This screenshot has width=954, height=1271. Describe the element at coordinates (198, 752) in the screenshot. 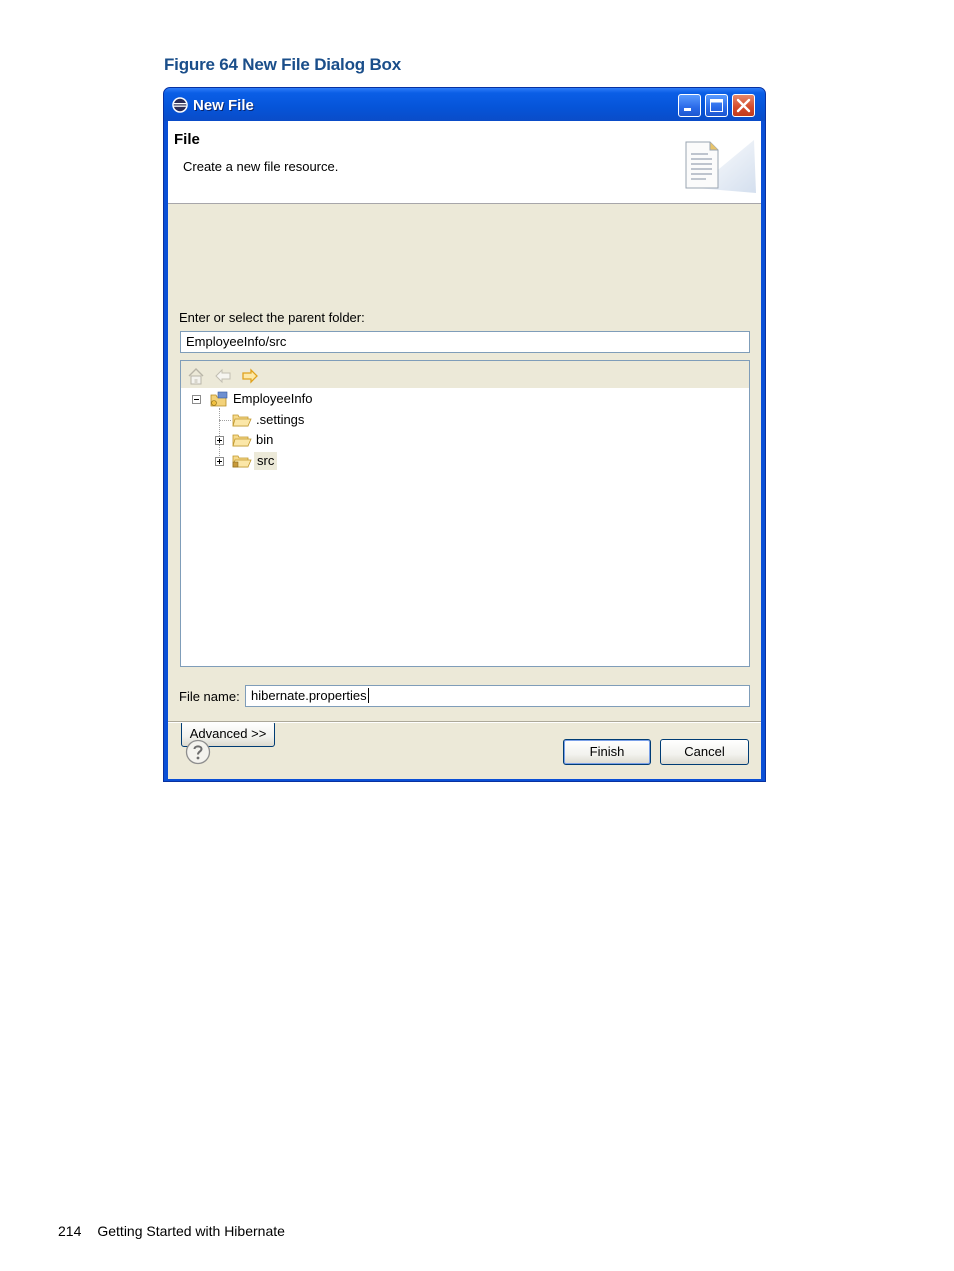

I see `help-icon` at that location.